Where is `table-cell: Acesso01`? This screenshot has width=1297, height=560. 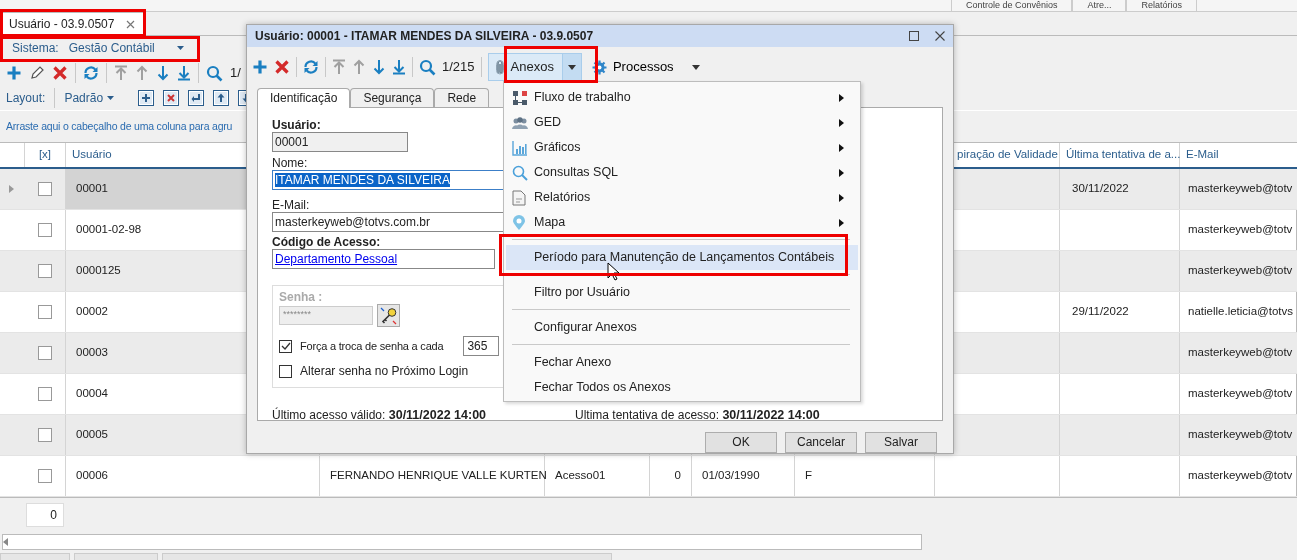 table-cell: Acesso01 is located at coordinates (580, 476).